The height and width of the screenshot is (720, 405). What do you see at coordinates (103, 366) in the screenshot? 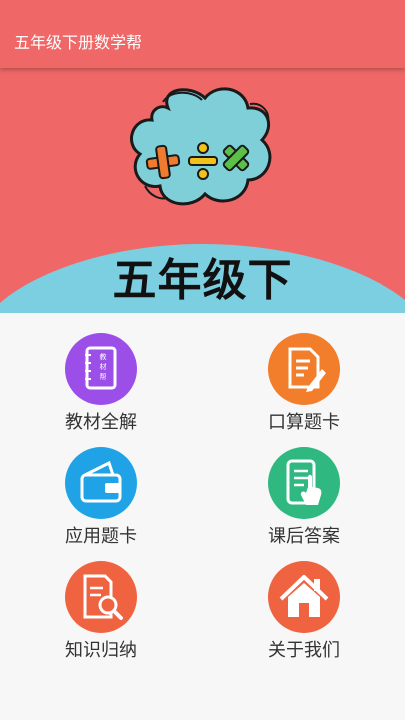
I see `svg-text: 材` at bounding box center [103, 366].